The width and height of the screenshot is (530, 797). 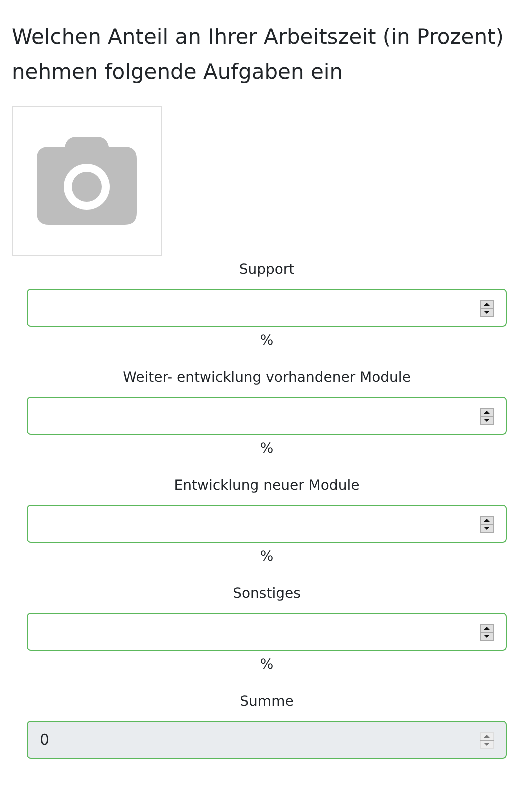 I want to click on field-label: Summe, so click(x=267, y=702).